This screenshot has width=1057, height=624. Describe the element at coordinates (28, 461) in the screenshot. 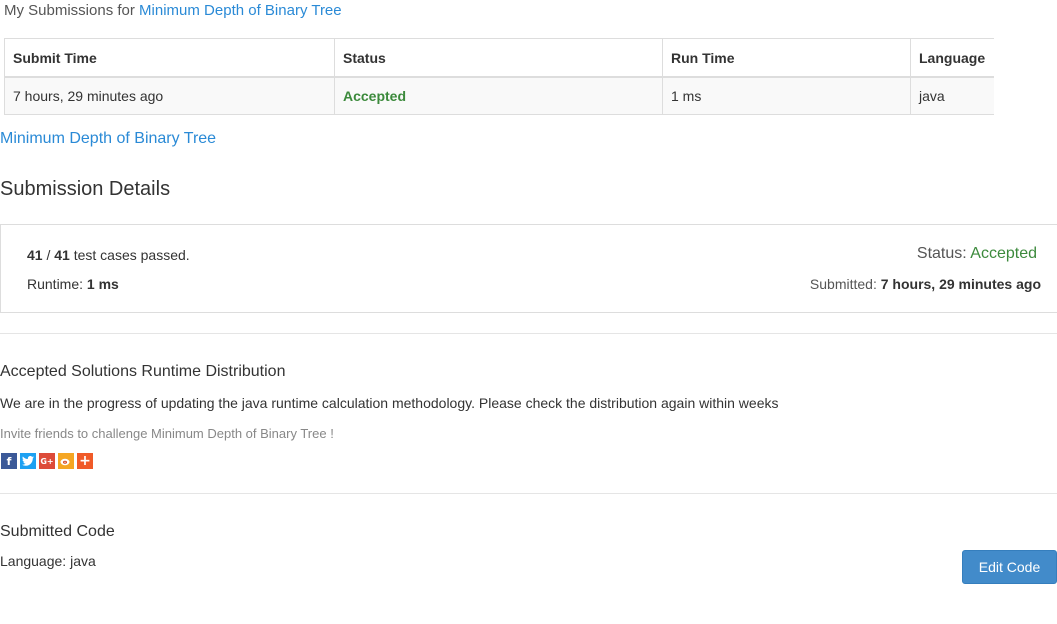

I see `twitter-icon` at that location.